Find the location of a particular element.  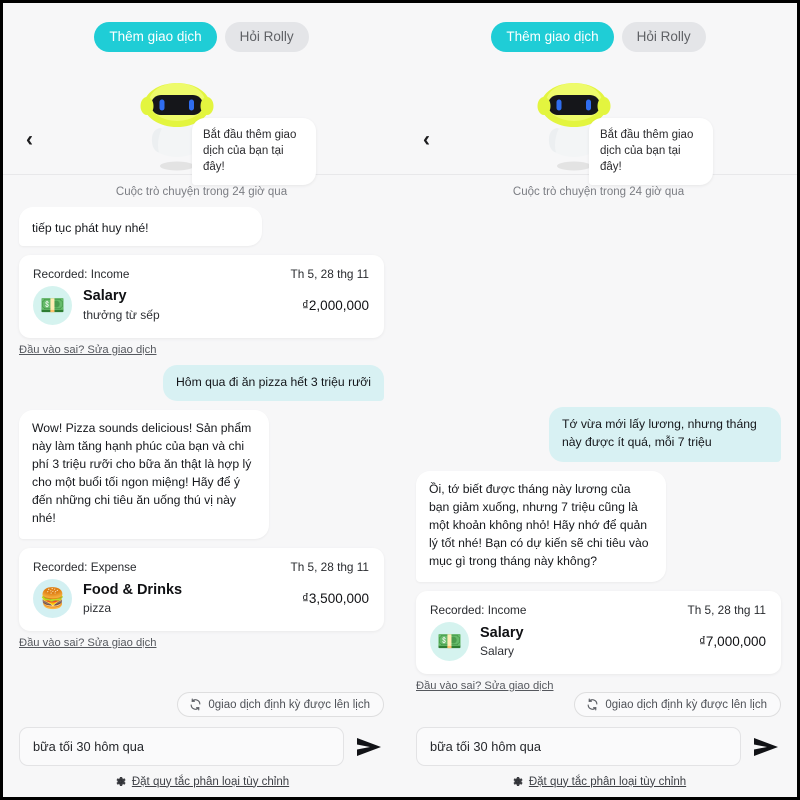

transaction-type-label: Recorded: Expense is located at coordinates (85, 567).